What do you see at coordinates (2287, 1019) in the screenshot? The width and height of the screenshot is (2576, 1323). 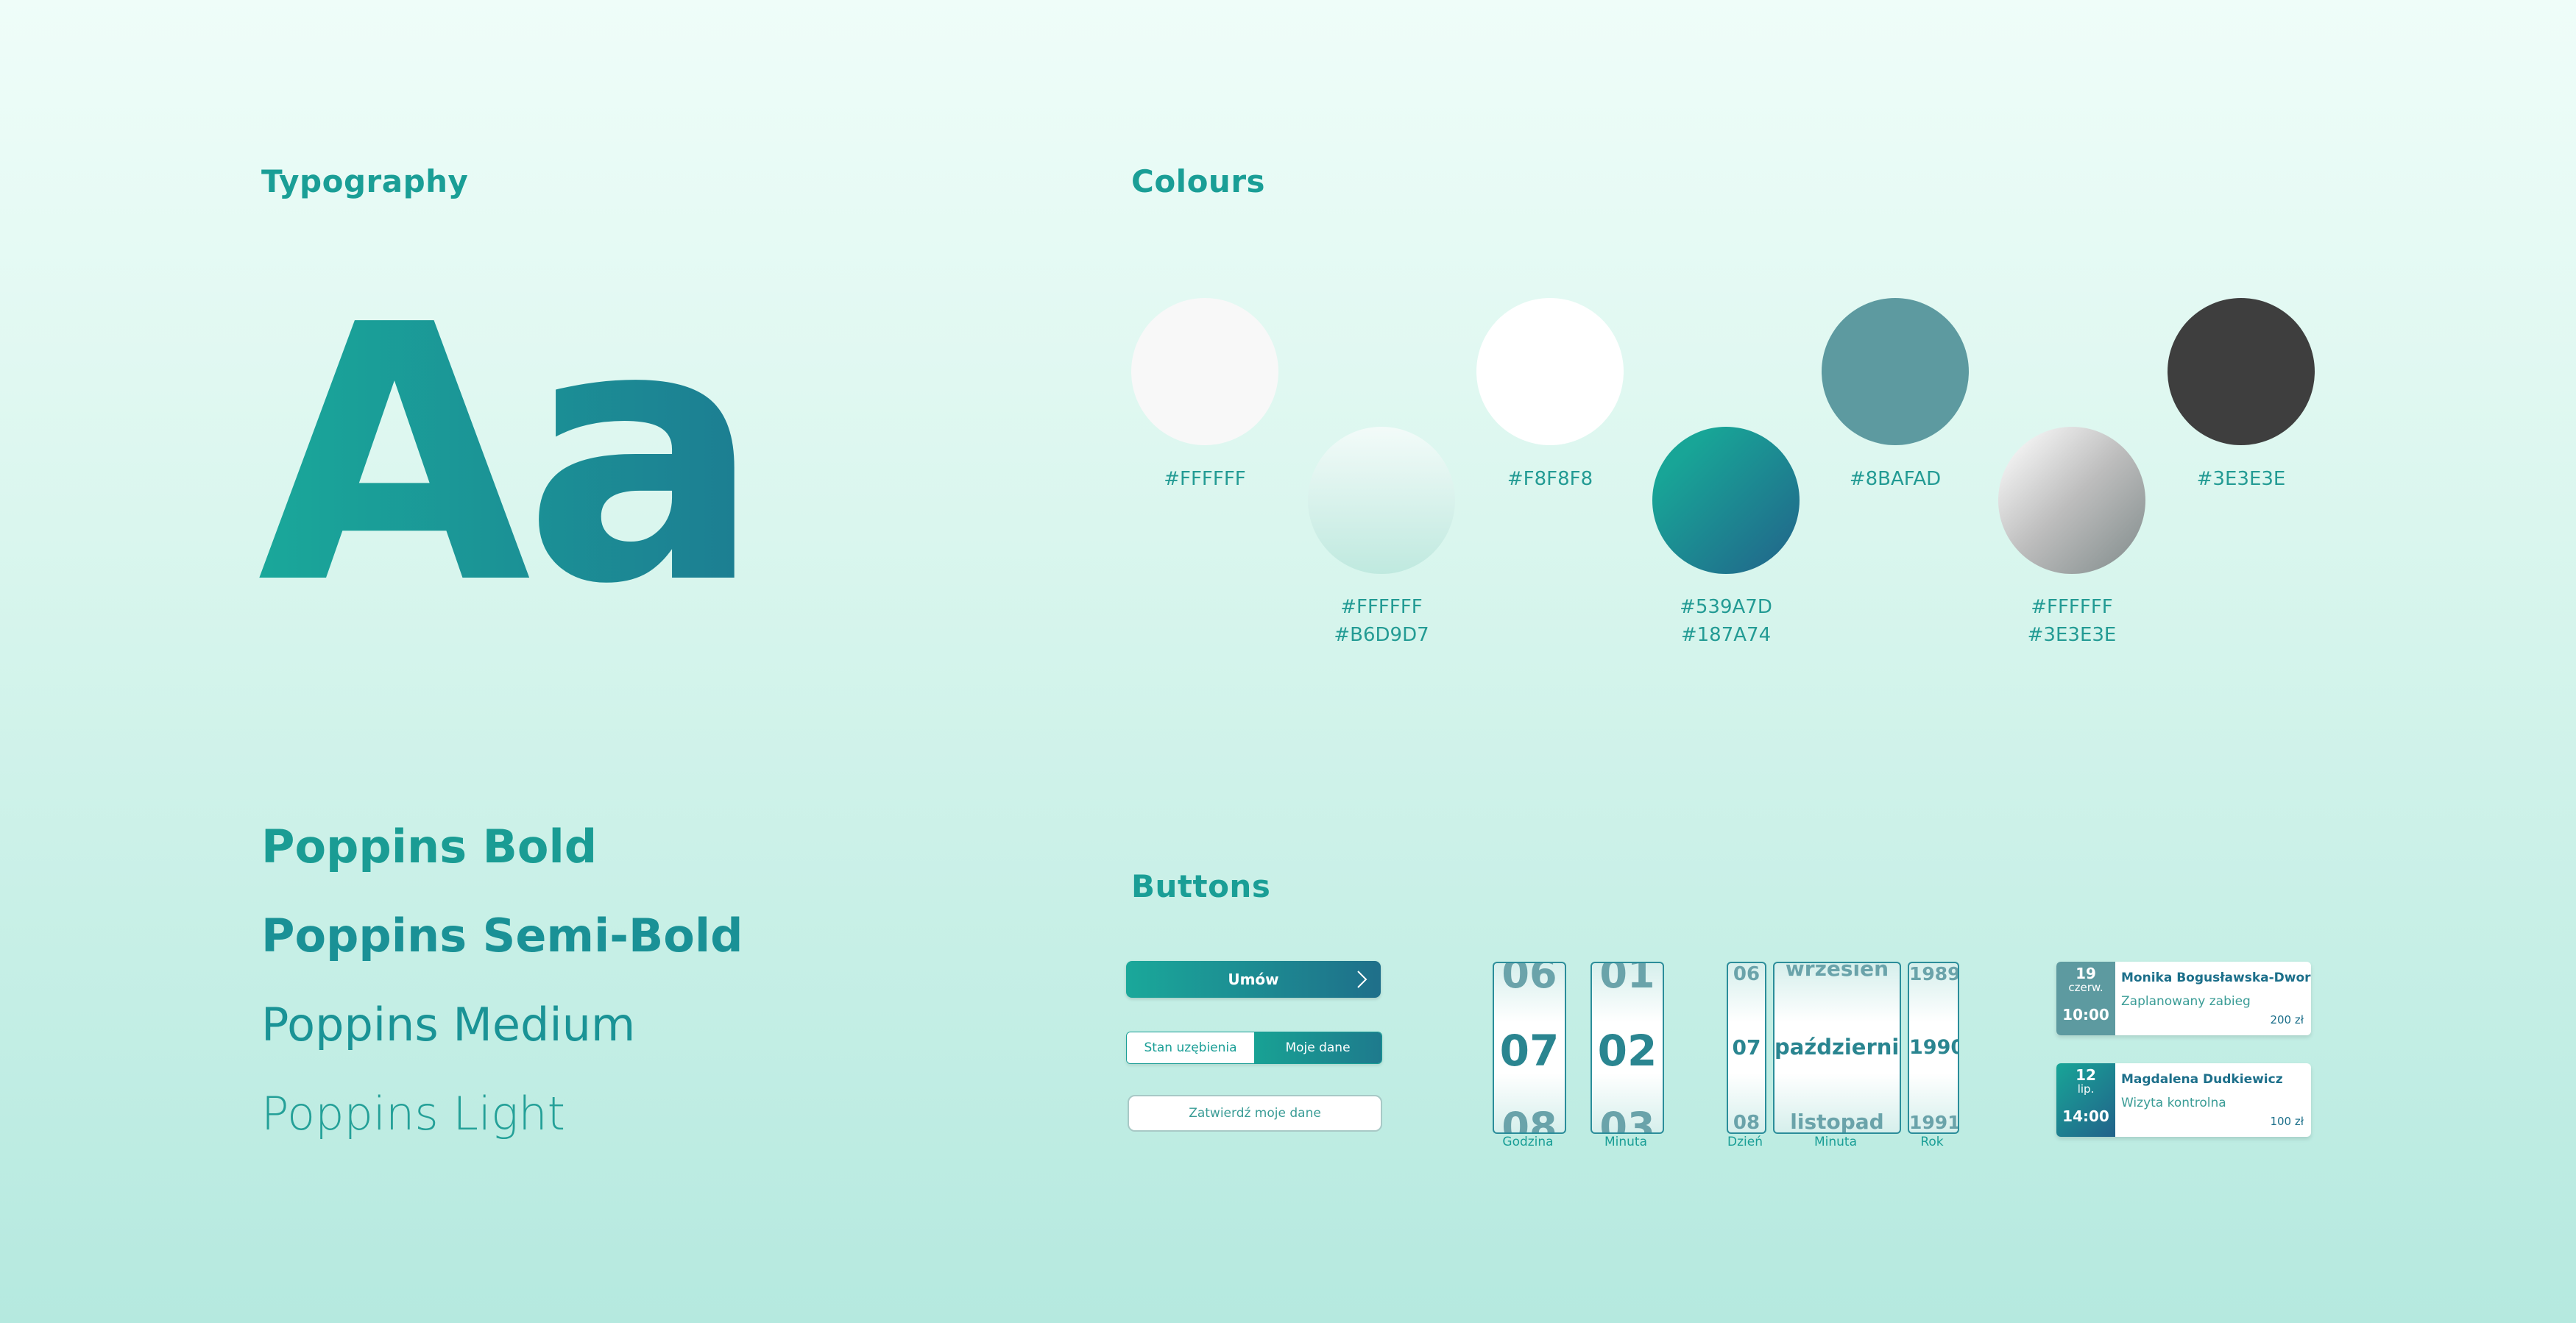 I see `appointment-price: 200 zł` at bounding box center [2287, 1019].